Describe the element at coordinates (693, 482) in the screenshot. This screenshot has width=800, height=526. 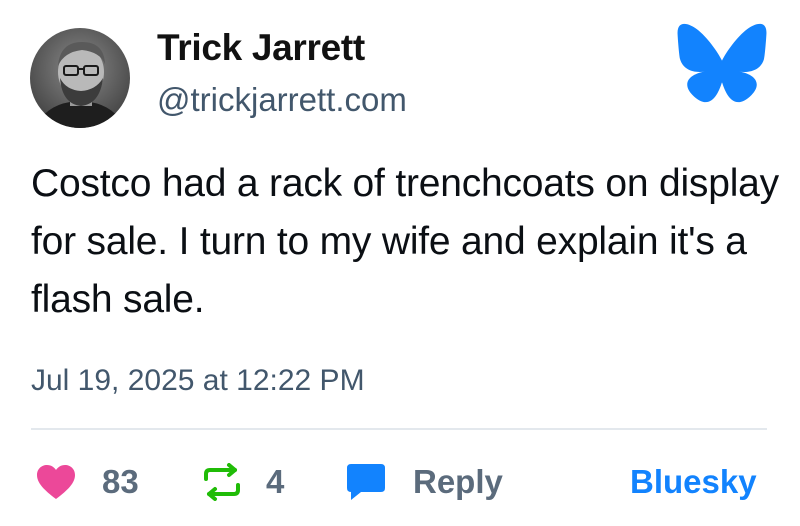
I see `open-in-bluesky-link: Bluesky` at that location.